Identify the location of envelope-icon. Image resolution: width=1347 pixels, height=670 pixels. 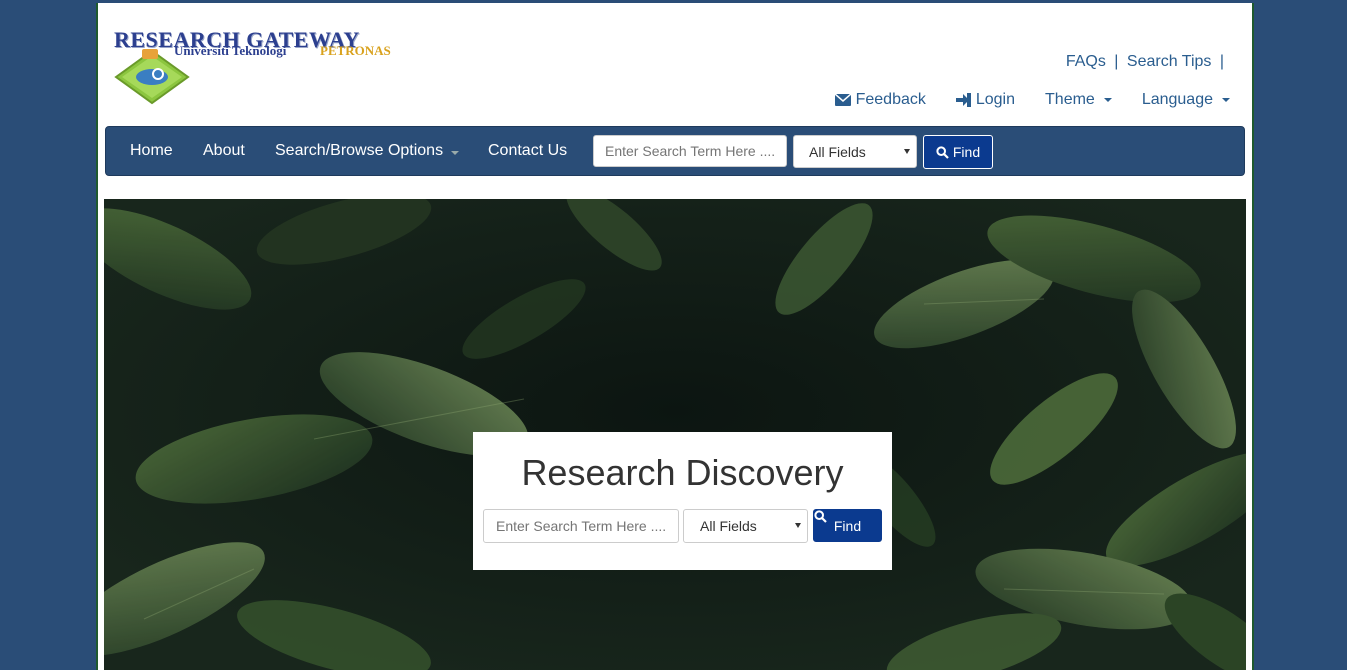
(842, 100).